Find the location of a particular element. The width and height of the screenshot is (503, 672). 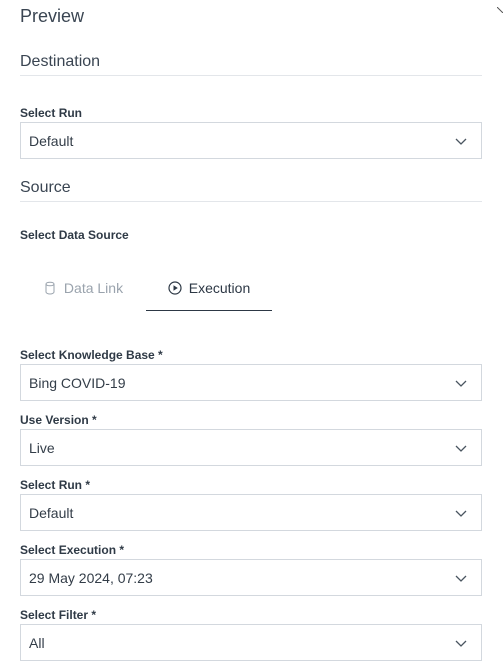

select-run-value: Default is located at coordinates (51, 140).